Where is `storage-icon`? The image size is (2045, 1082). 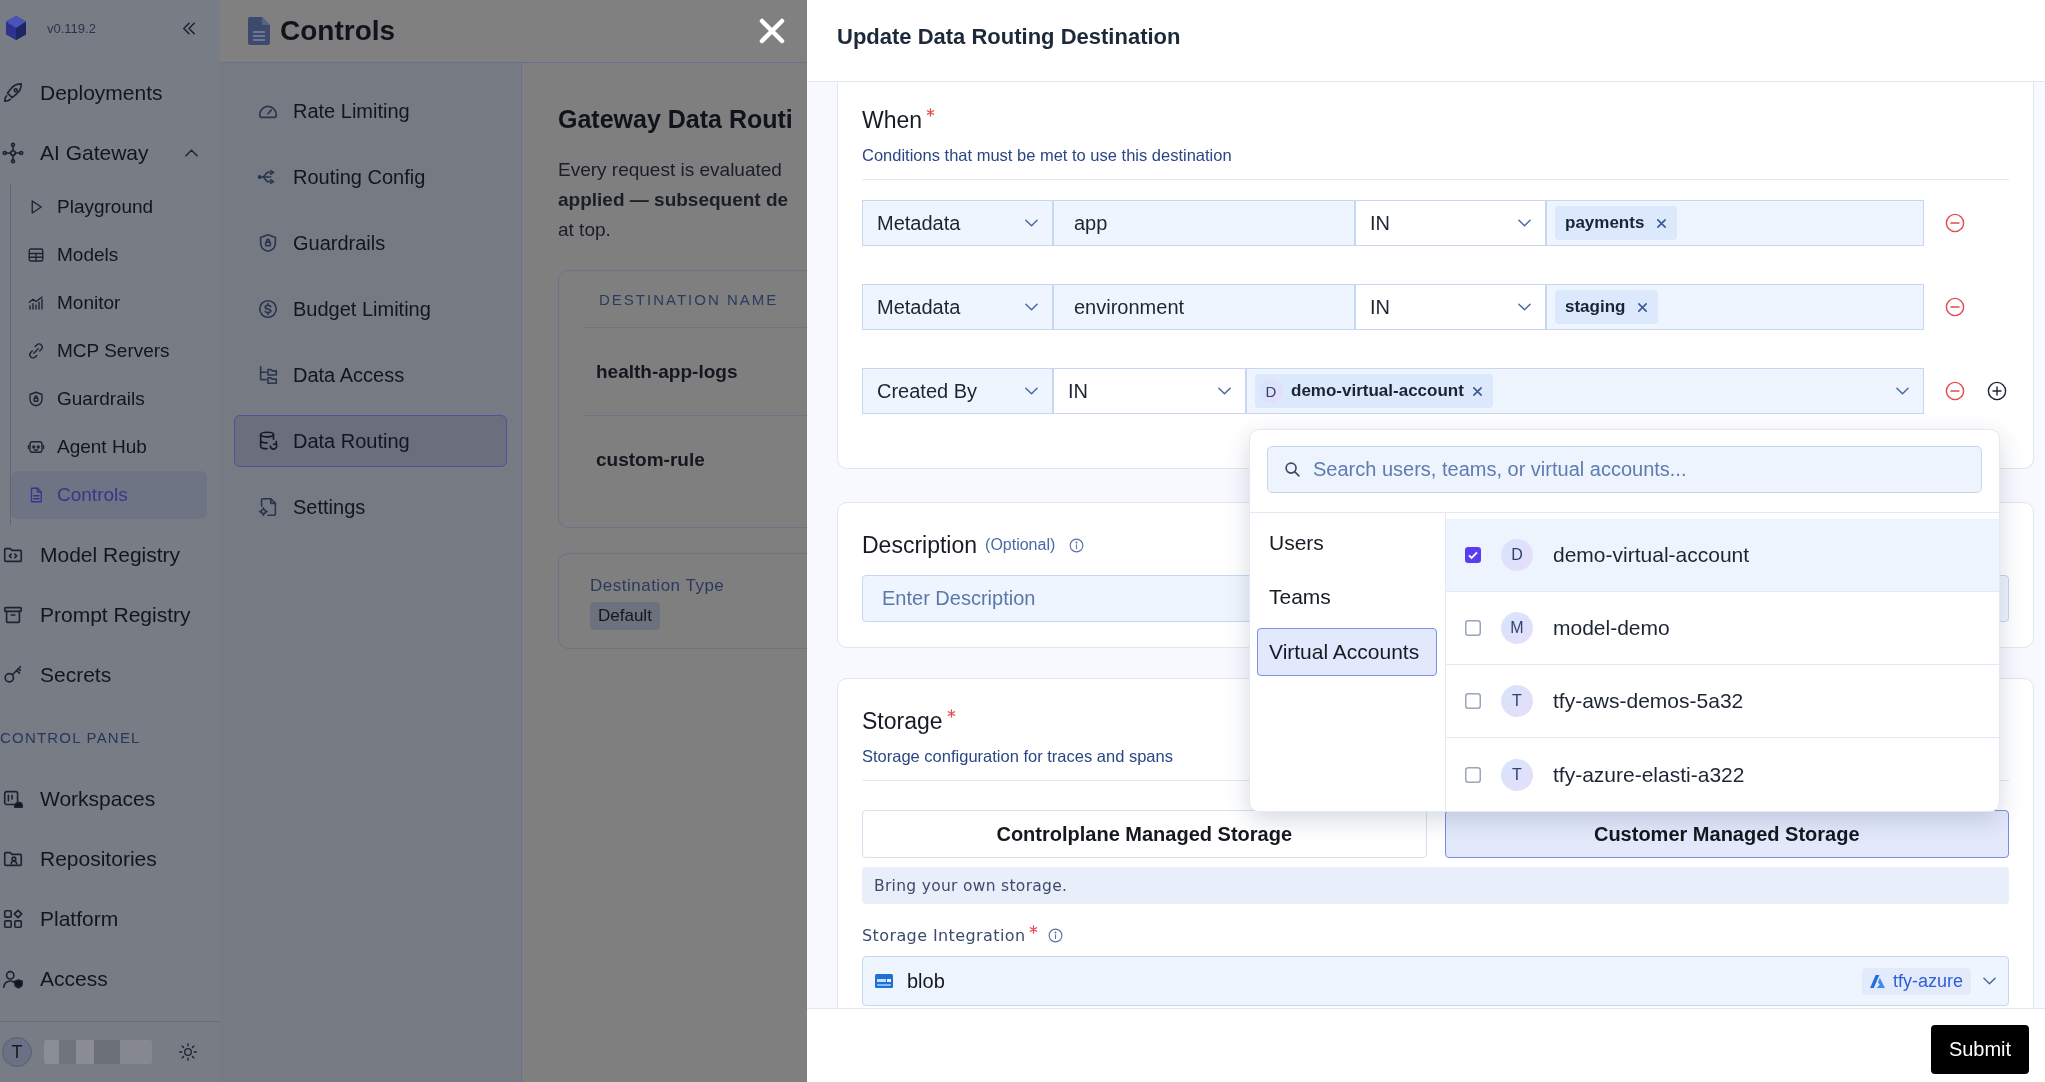
storage-icon is located at coordinates (884, 981).